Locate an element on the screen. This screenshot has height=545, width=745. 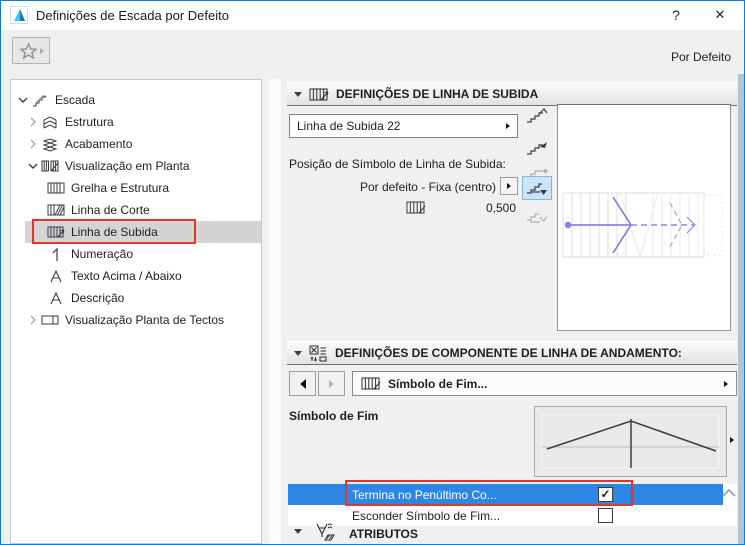
tree-item-escada: Escada is located at coordinates (136, 100).